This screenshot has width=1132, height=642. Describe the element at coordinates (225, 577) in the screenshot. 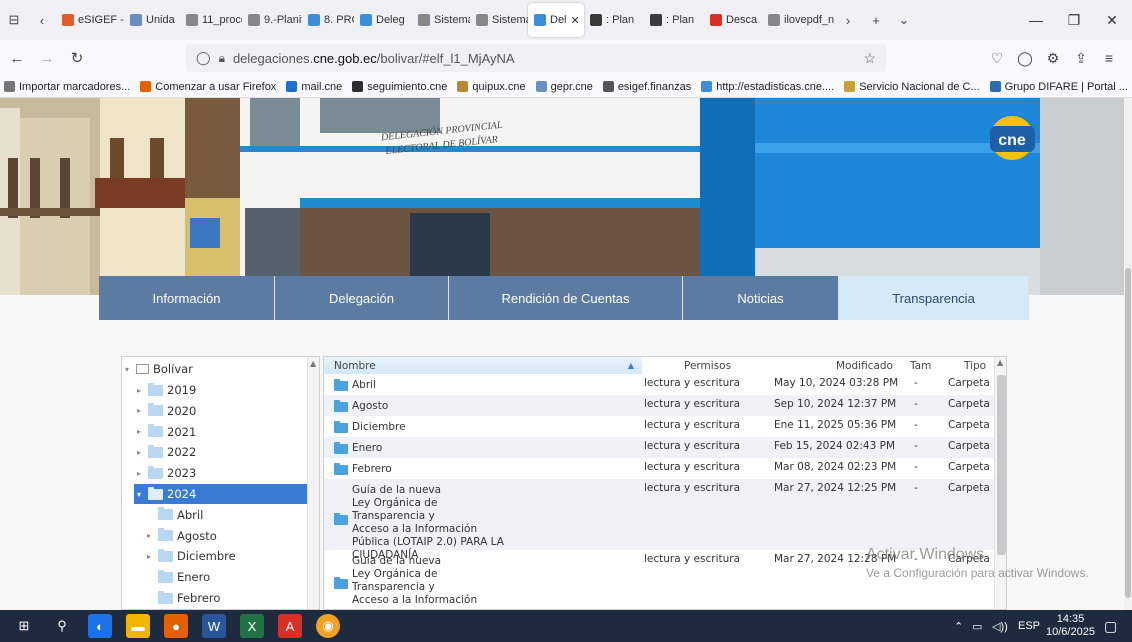

I see `tree-item: Enero` at that location.